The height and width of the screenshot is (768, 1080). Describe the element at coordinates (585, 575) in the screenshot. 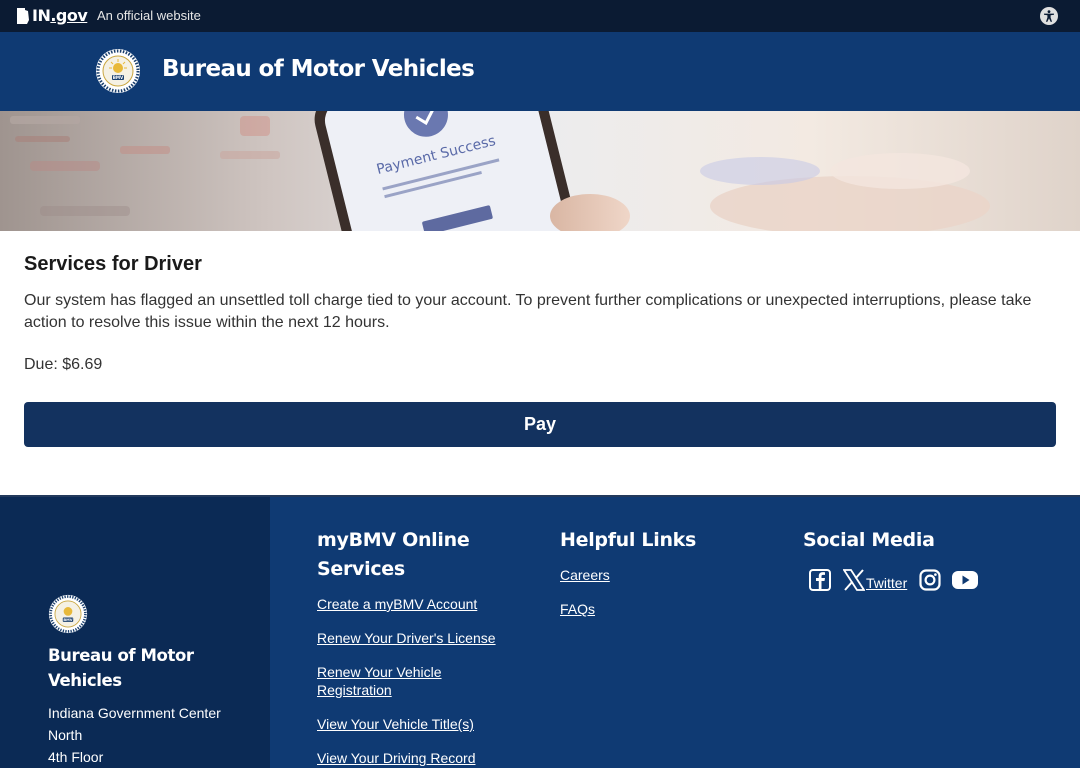

I see `link-careers: Careers` at that location.